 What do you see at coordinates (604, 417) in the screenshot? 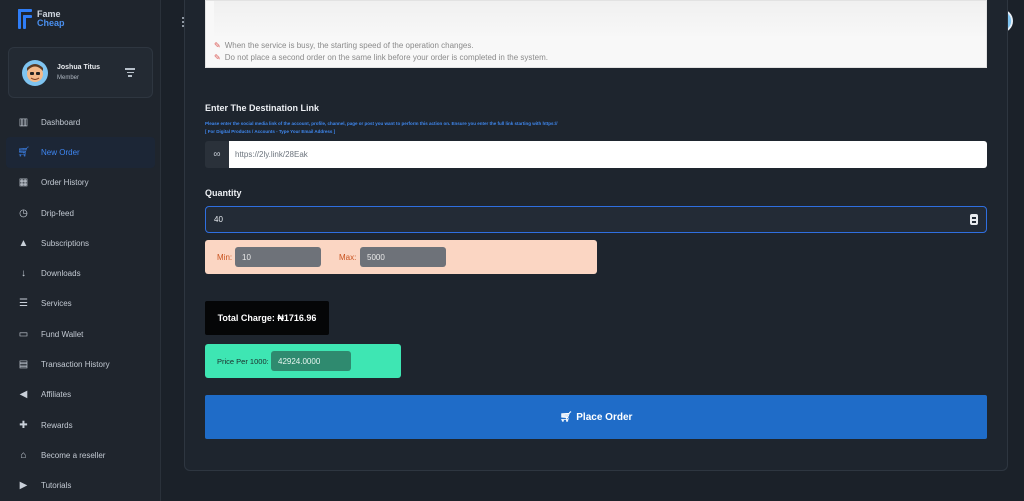
I see `place-order-label: Place Order` at bounding box center [604, 417].